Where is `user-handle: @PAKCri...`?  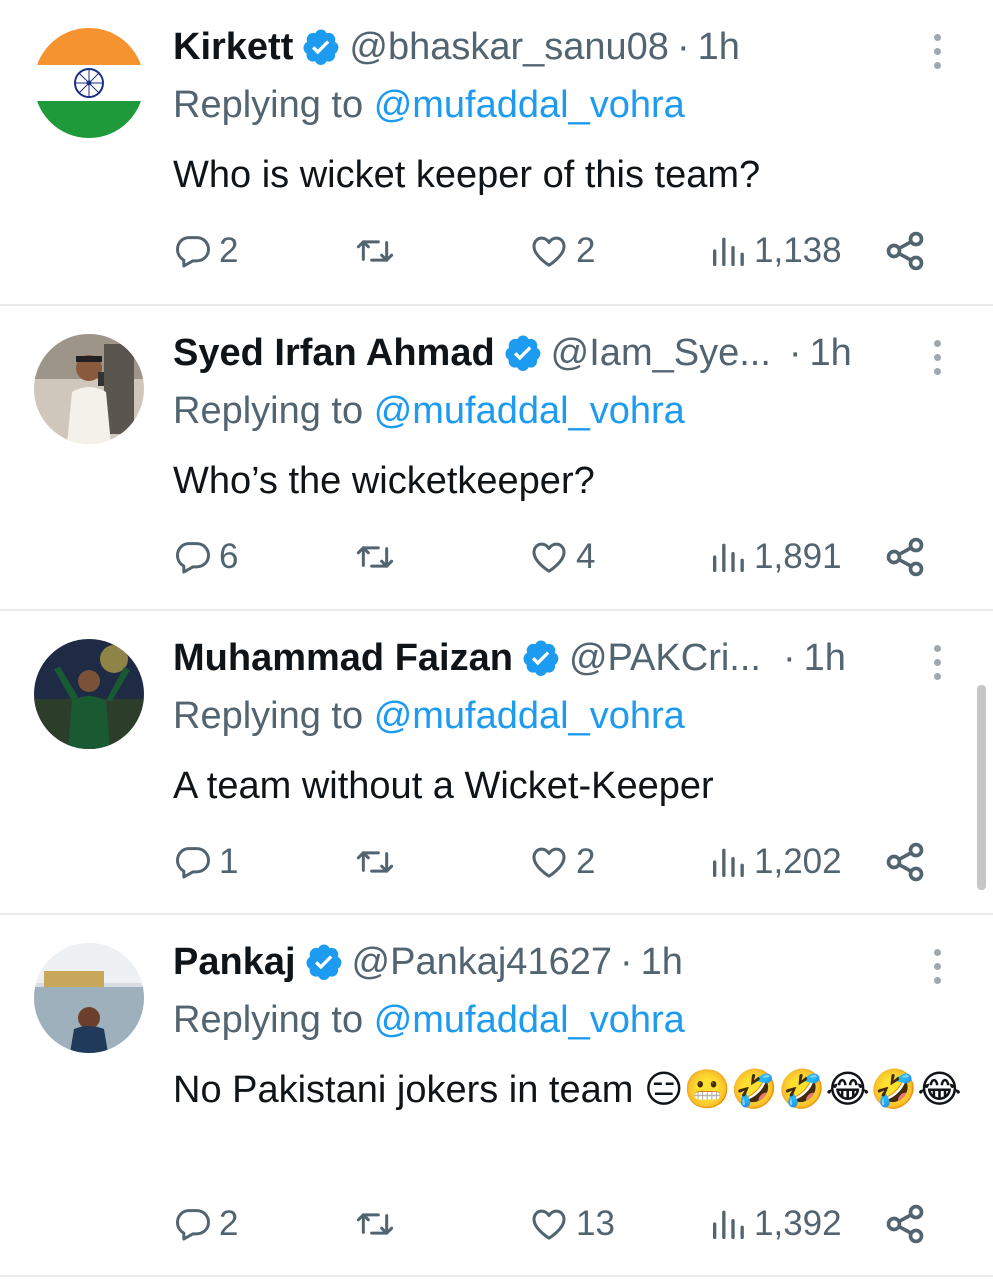 user-handle: @PAKCri... is located at coordinates (665, 658).